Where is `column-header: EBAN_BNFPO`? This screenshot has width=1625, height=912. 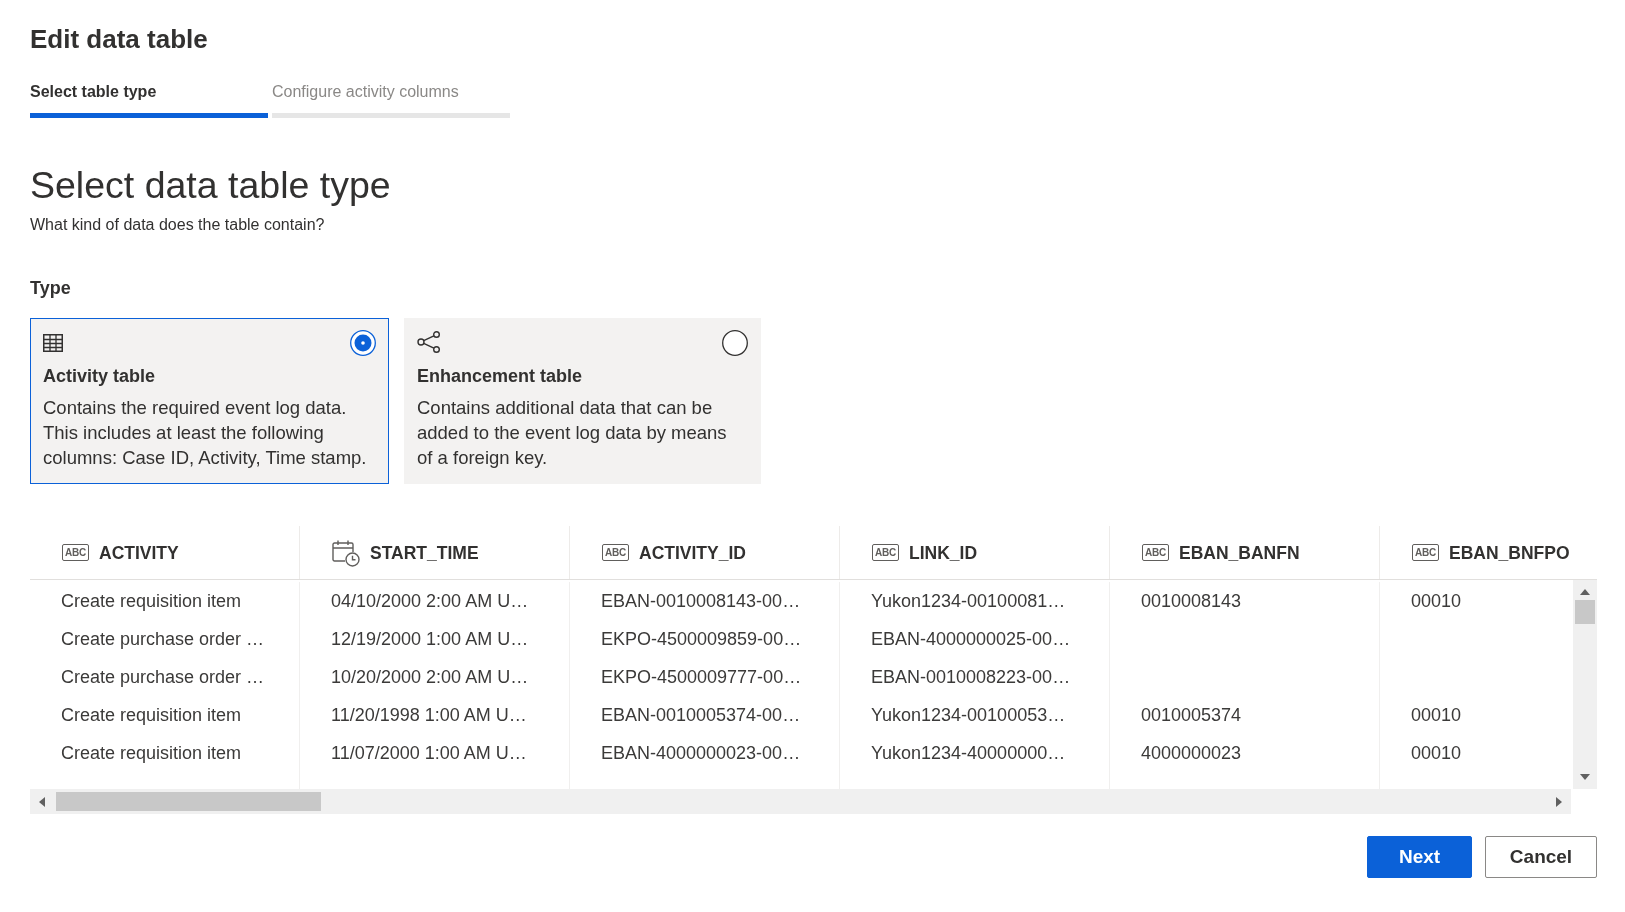 column-header: EBAN_BNFPO is located at coordinates (1509, 552).